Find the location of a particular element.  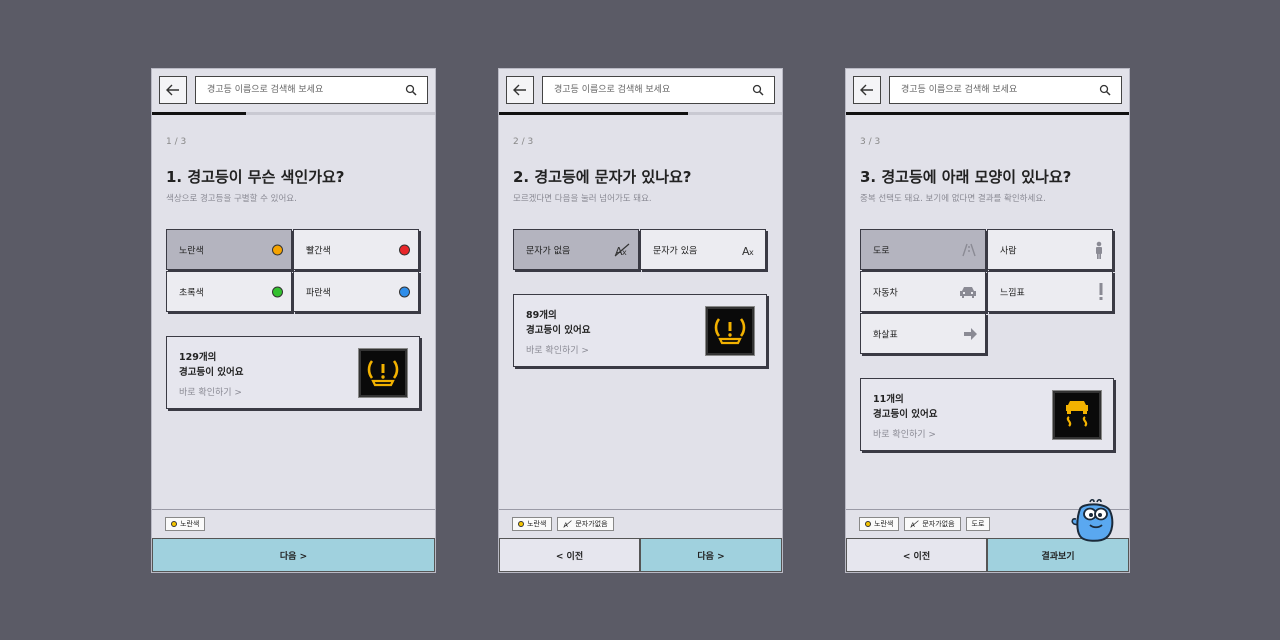

step-indicator: 3 / 3 is located at coordinates (870, 142).